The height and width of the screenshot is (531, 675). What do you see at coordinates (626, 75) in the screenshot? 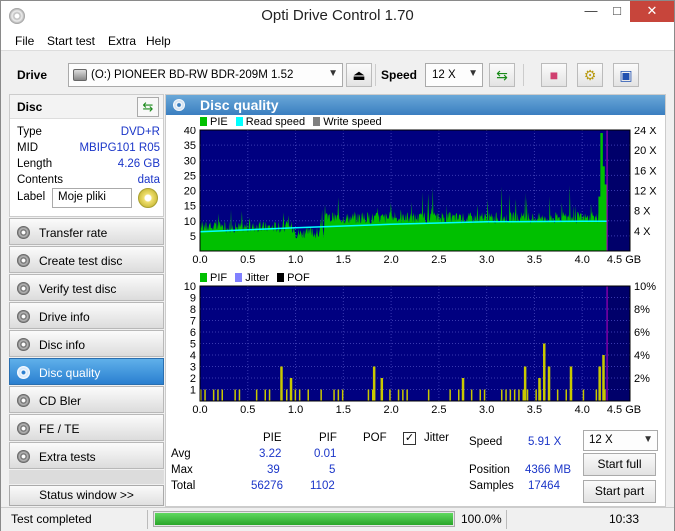
I see `save-button: ▣` at bounding box center [626, 75].